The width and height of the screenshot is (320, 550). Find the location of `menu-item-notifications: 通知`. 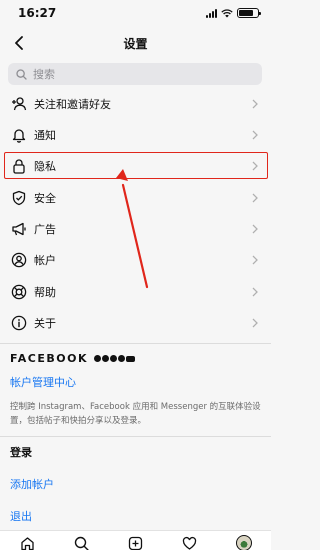

menu-item-notifications: 通知 is located at coordinates (135, 135).